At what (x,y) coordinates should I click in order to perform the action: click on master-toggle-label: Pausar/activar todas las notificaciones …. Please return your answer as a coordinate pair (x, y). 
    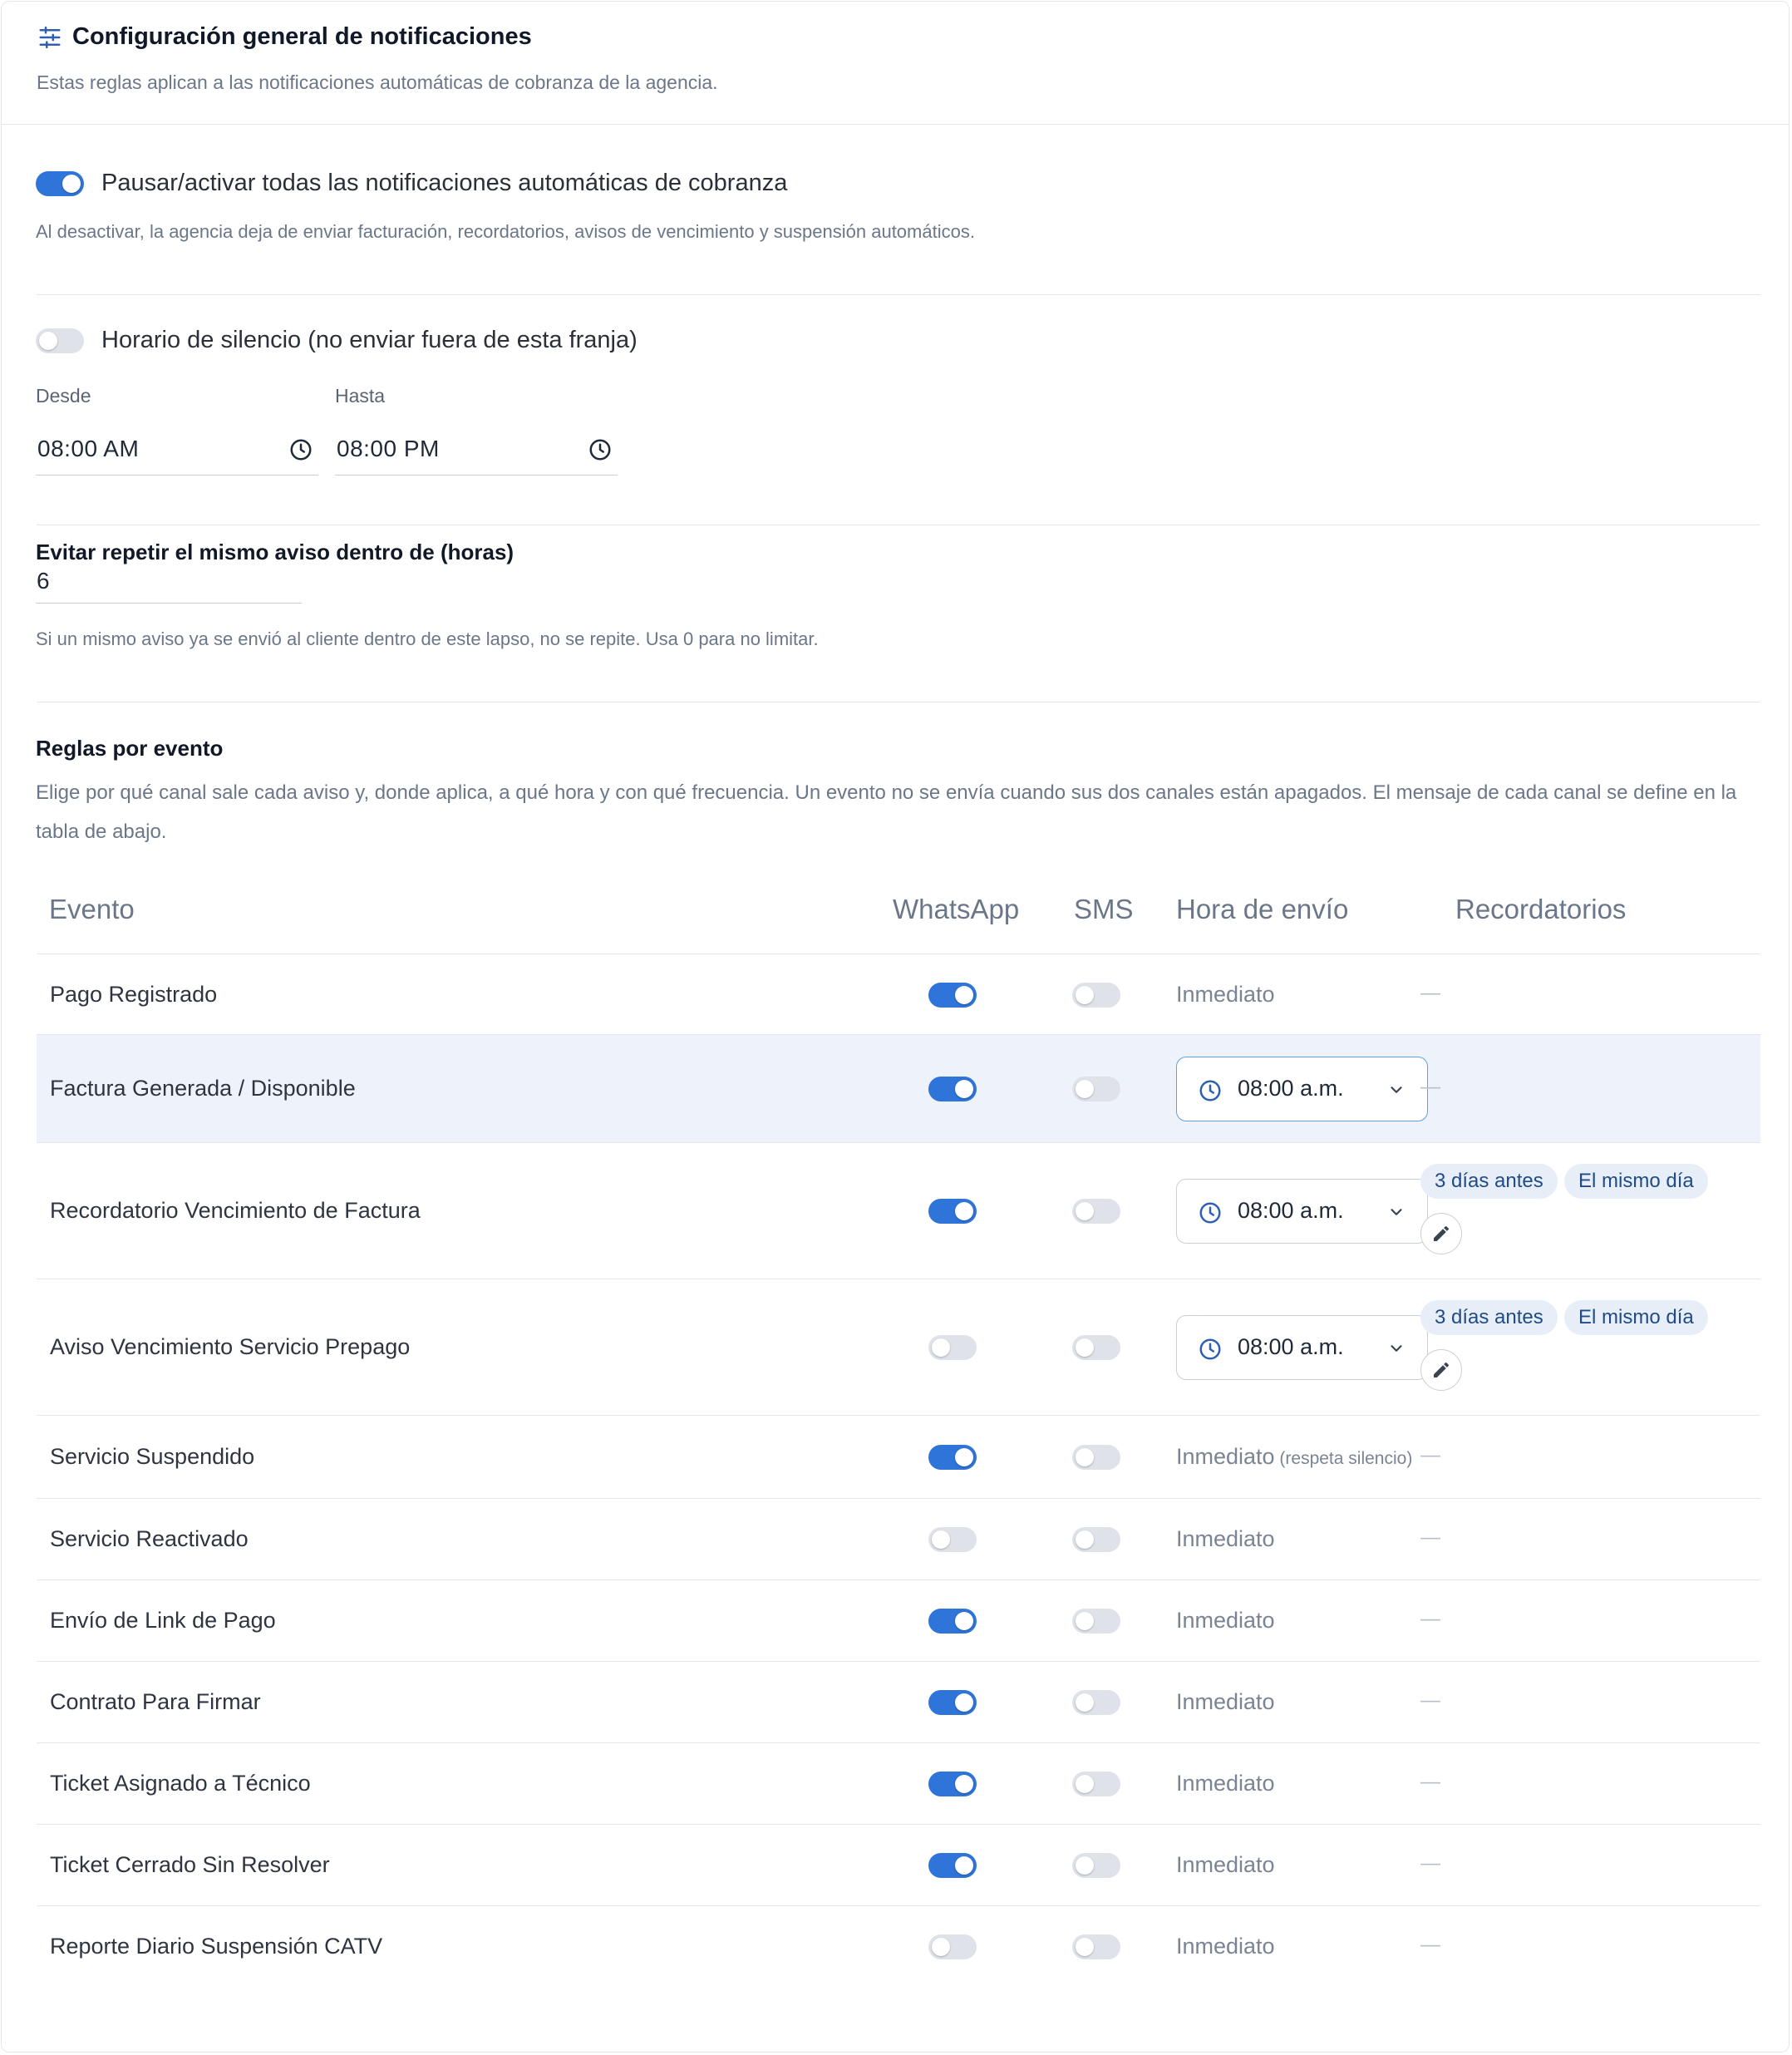
    Looking at the image, I should click on (445, 183).